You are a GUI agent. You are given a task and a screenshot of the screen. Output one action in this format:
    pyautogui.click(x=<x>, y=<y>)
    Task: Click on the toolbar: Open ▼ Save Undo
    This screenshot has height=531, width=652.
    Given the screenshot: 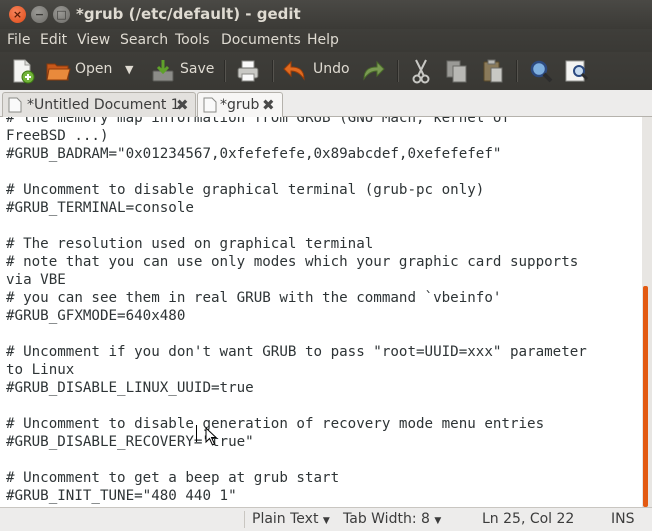 What is the action you would take?
    pyautogui.click(x=326, y=71)
    